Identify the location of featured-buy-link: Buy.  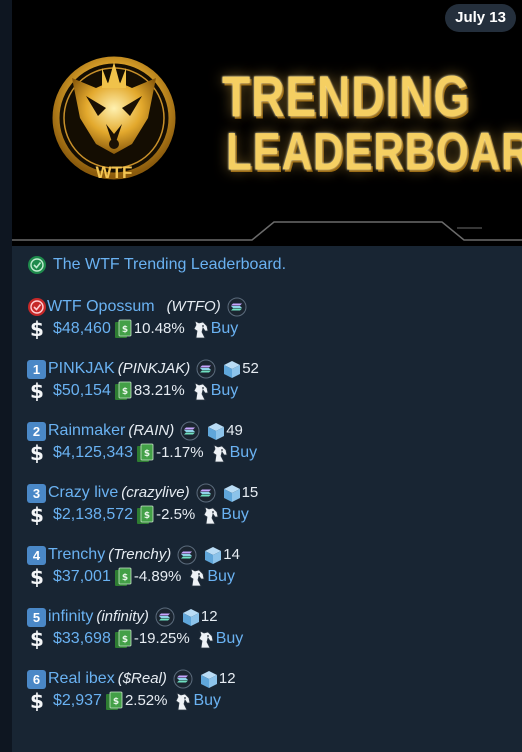
(225, 329).